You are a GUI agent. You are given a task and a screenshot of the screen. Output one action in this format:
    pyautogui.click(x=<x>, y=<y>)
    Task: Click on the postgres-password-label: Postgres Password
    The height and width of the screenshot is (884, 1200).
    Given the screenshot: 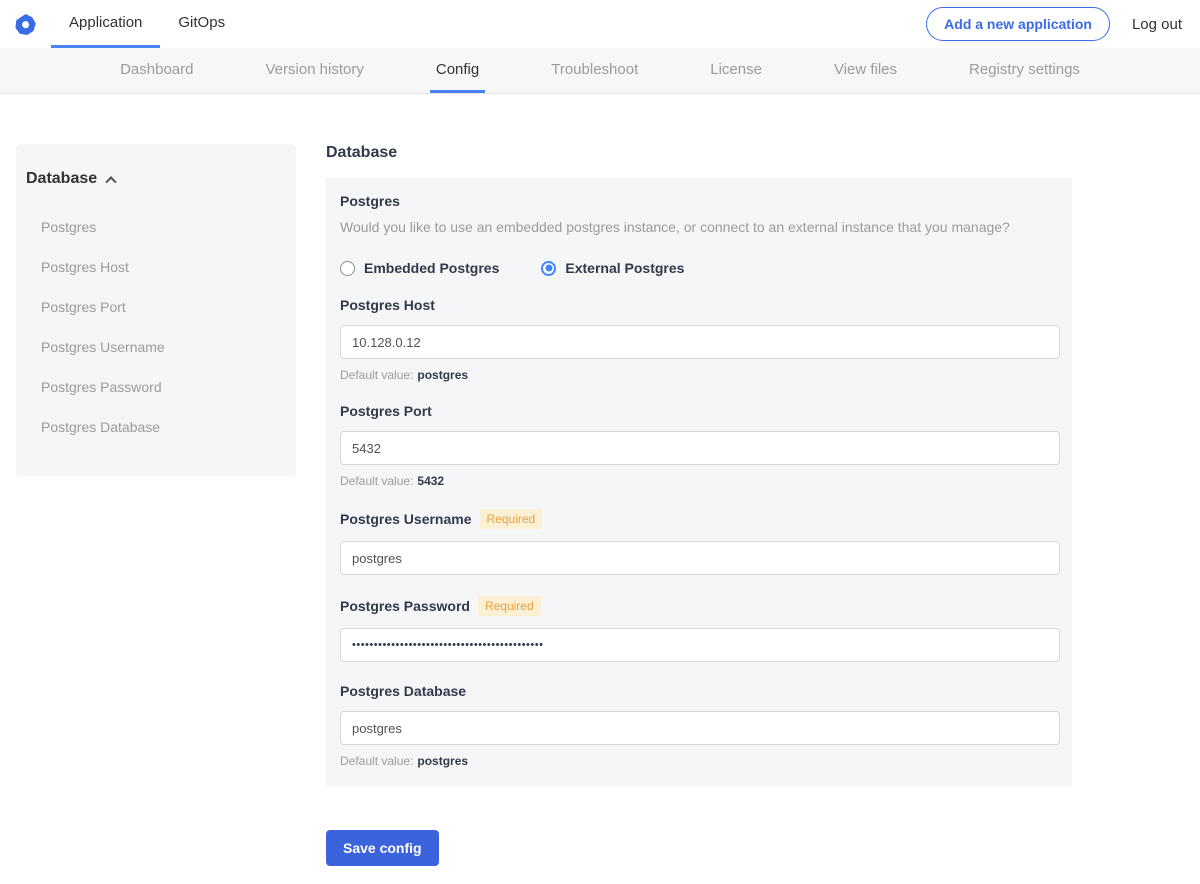 What is the action you would take?
    pyautogui.click(x=405, y=606)
    